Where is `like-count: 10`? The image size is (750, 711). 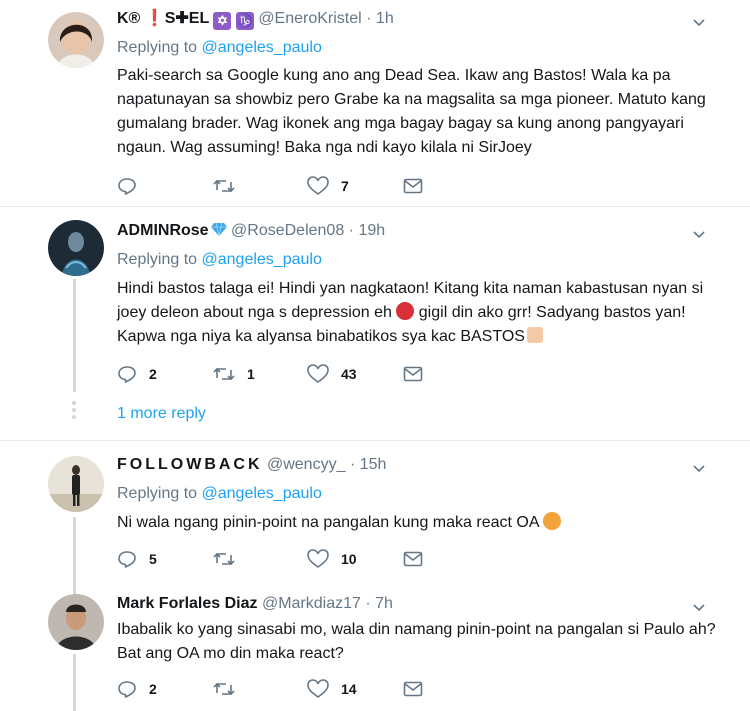
like-count: 10 is located at coordinates (349, 559).